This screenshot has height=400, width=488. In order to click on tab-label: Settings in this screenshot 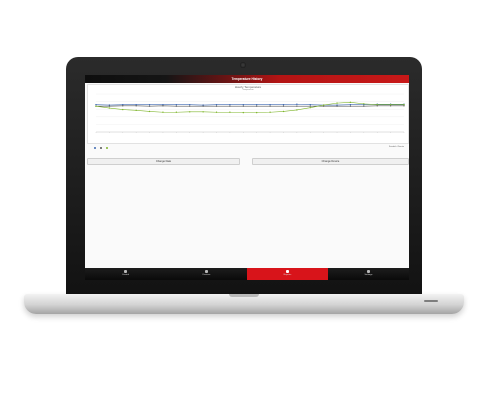, I will do `click(368, 275)`.